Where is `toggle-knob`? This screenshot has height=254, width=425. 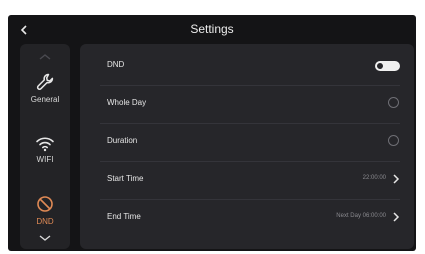
toggle-knob is located at coordinates (380, 66).